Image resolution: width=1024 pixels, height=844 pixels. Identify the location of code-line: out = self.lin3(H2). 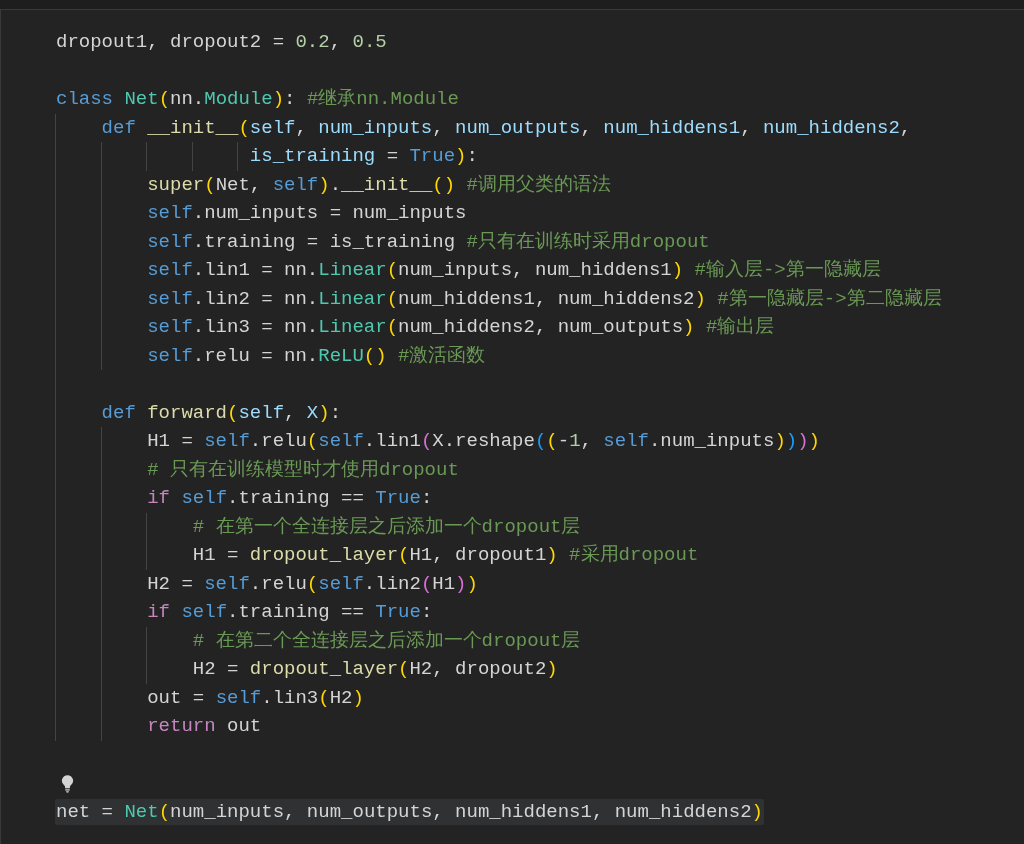
(255, 698).